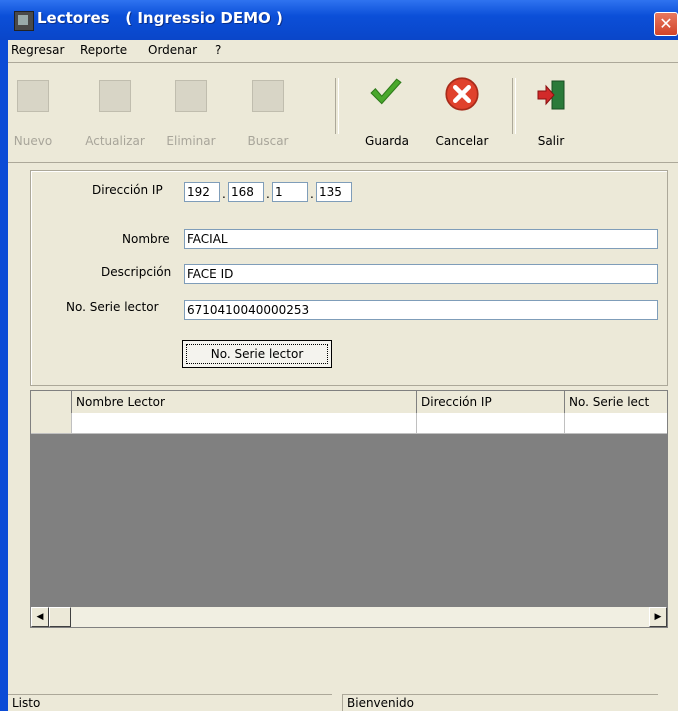  Describe the element at coordinates (33, 96) in the screenshot. I see `new-icon` at that location.